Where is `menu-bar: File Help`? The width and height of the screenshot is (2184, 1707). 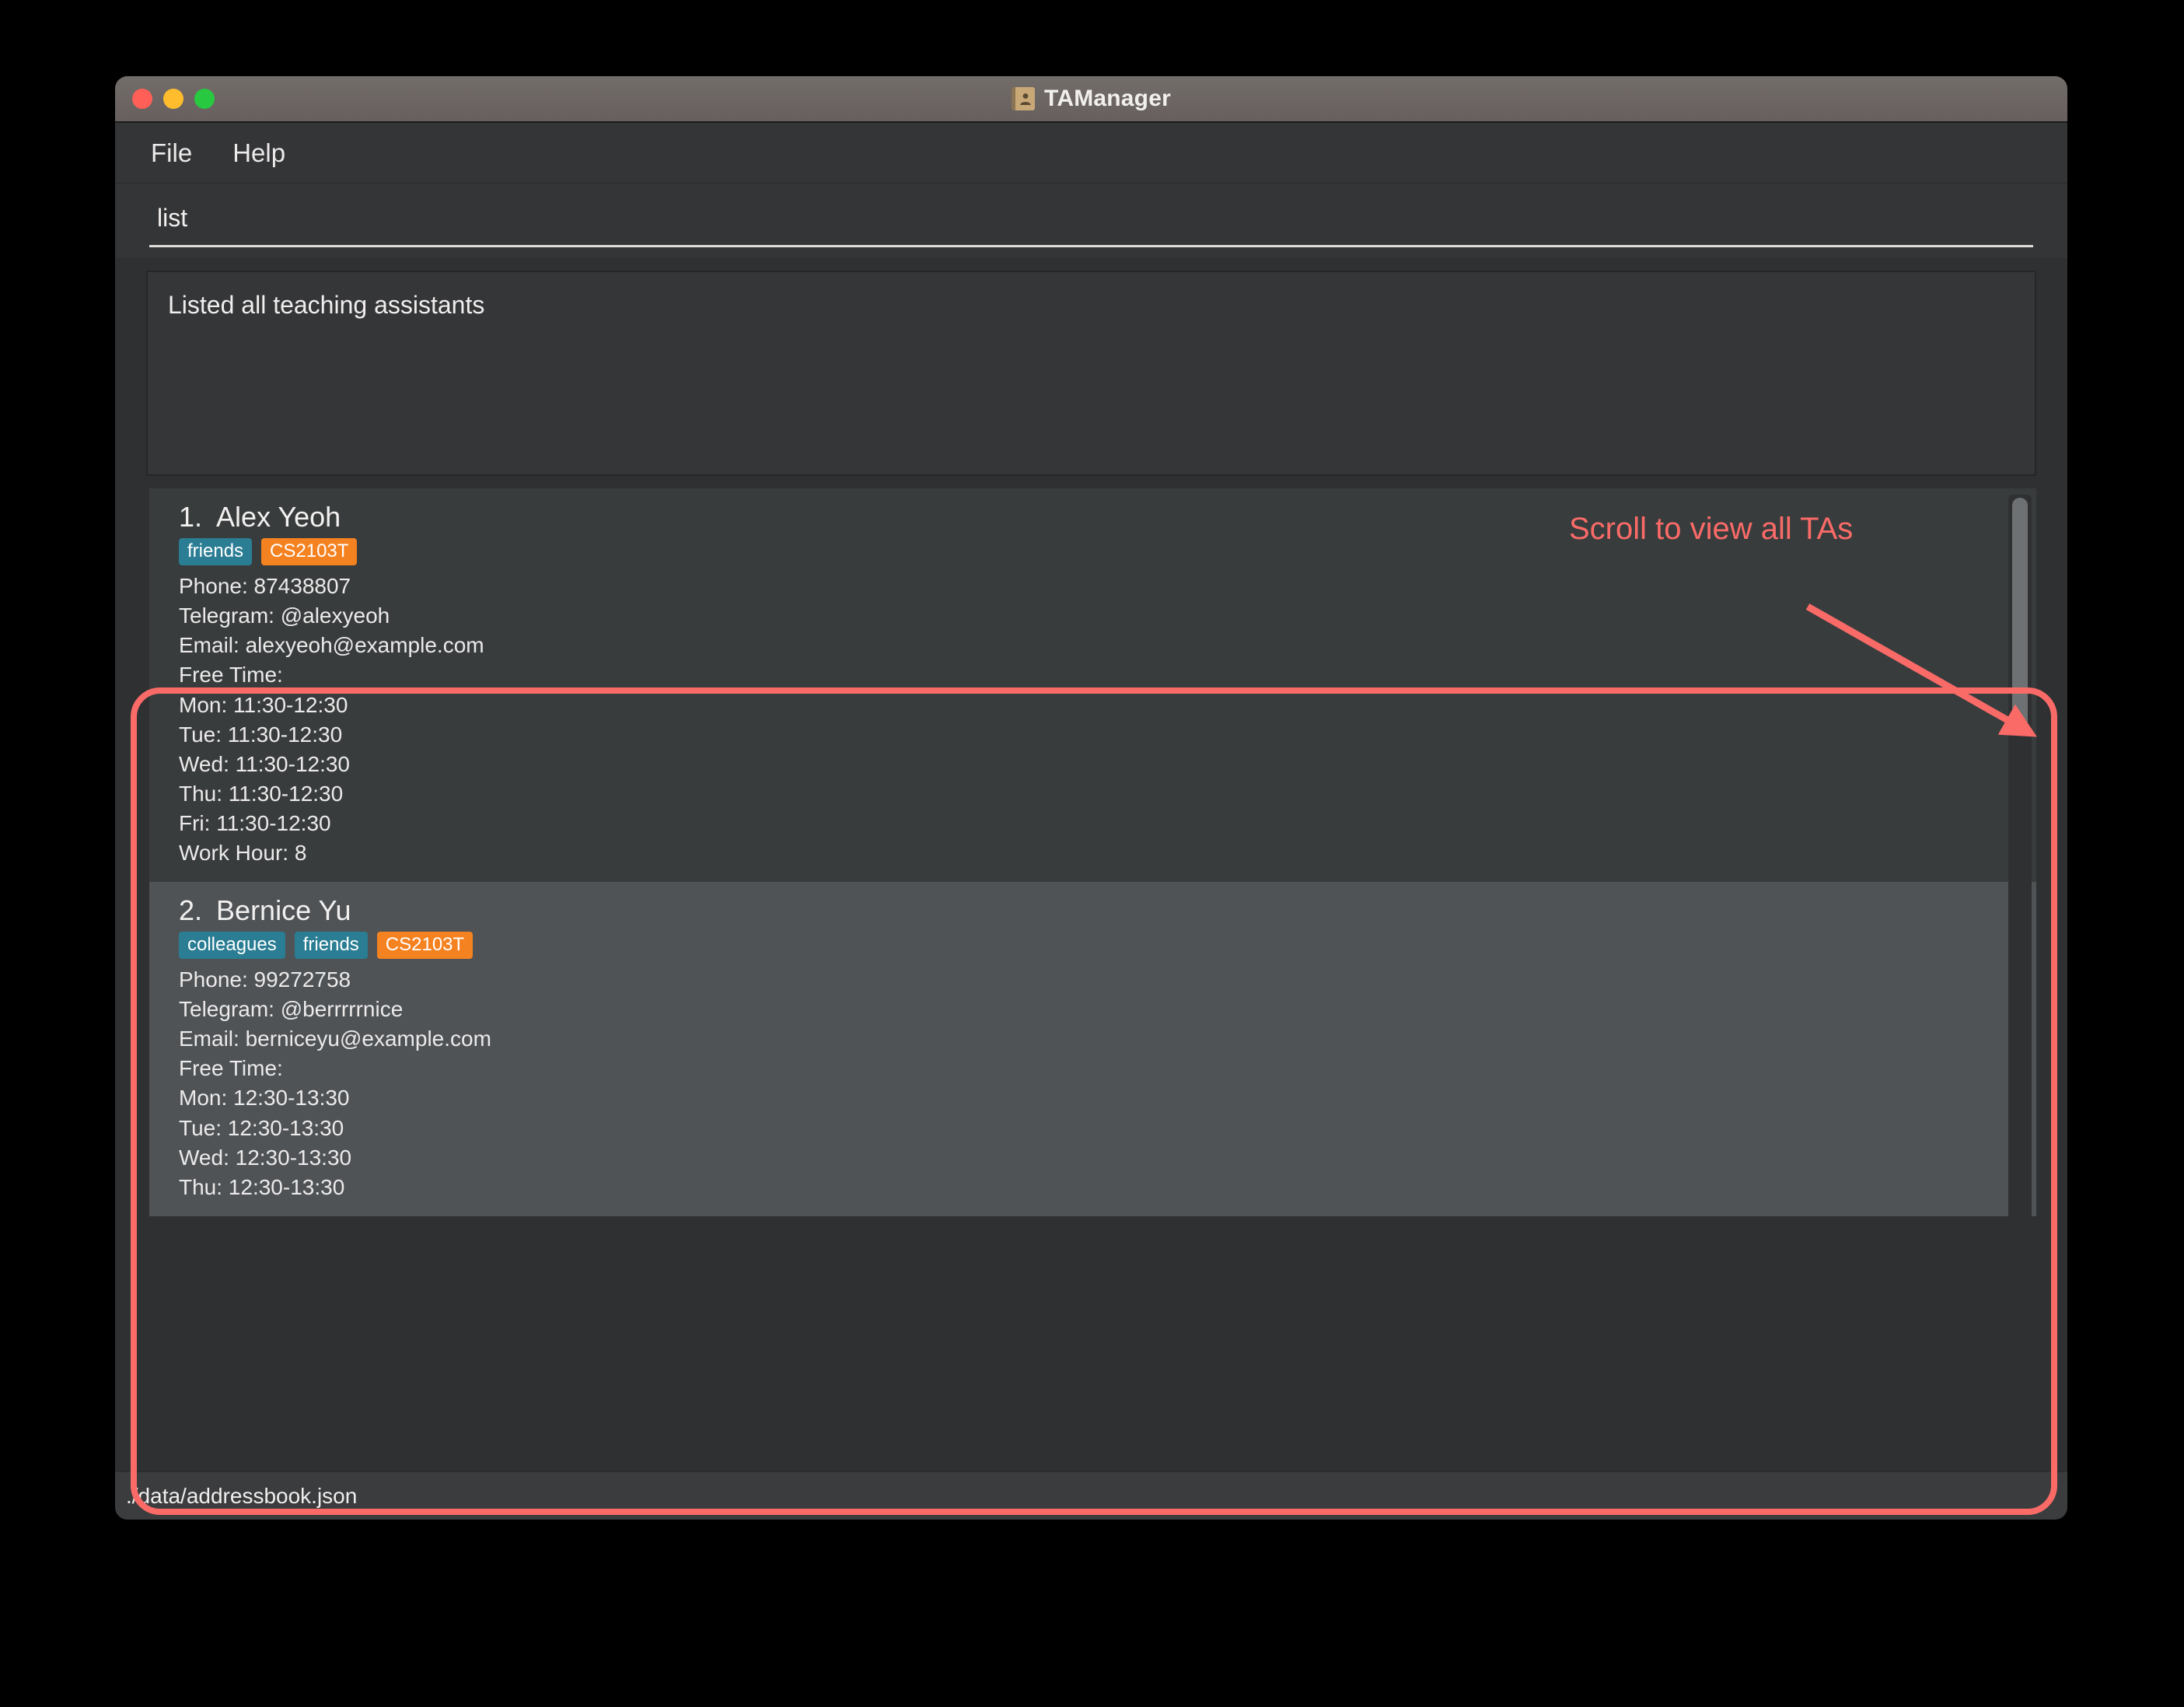
menu-bar: File Help is located at coordinates (1091, 153).